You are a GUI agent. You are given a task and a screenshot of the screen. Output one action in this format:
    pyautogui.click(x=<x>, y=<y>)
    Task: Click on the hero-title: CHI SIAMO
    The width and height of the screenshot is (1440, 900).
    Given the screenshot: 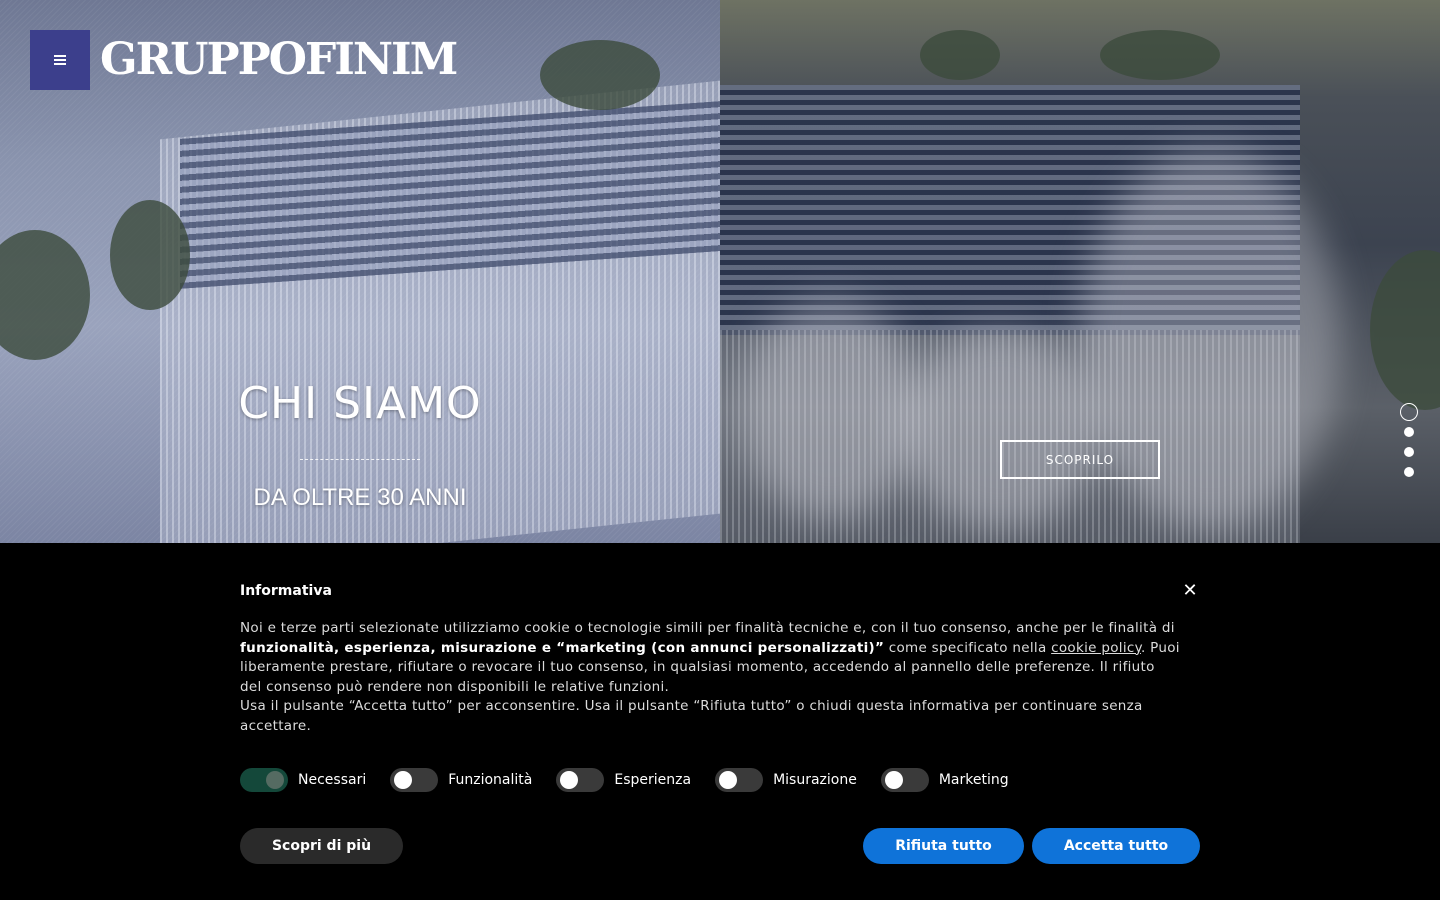 What is the action you would take?
    pyautogui.click(x=360, y=403)
    